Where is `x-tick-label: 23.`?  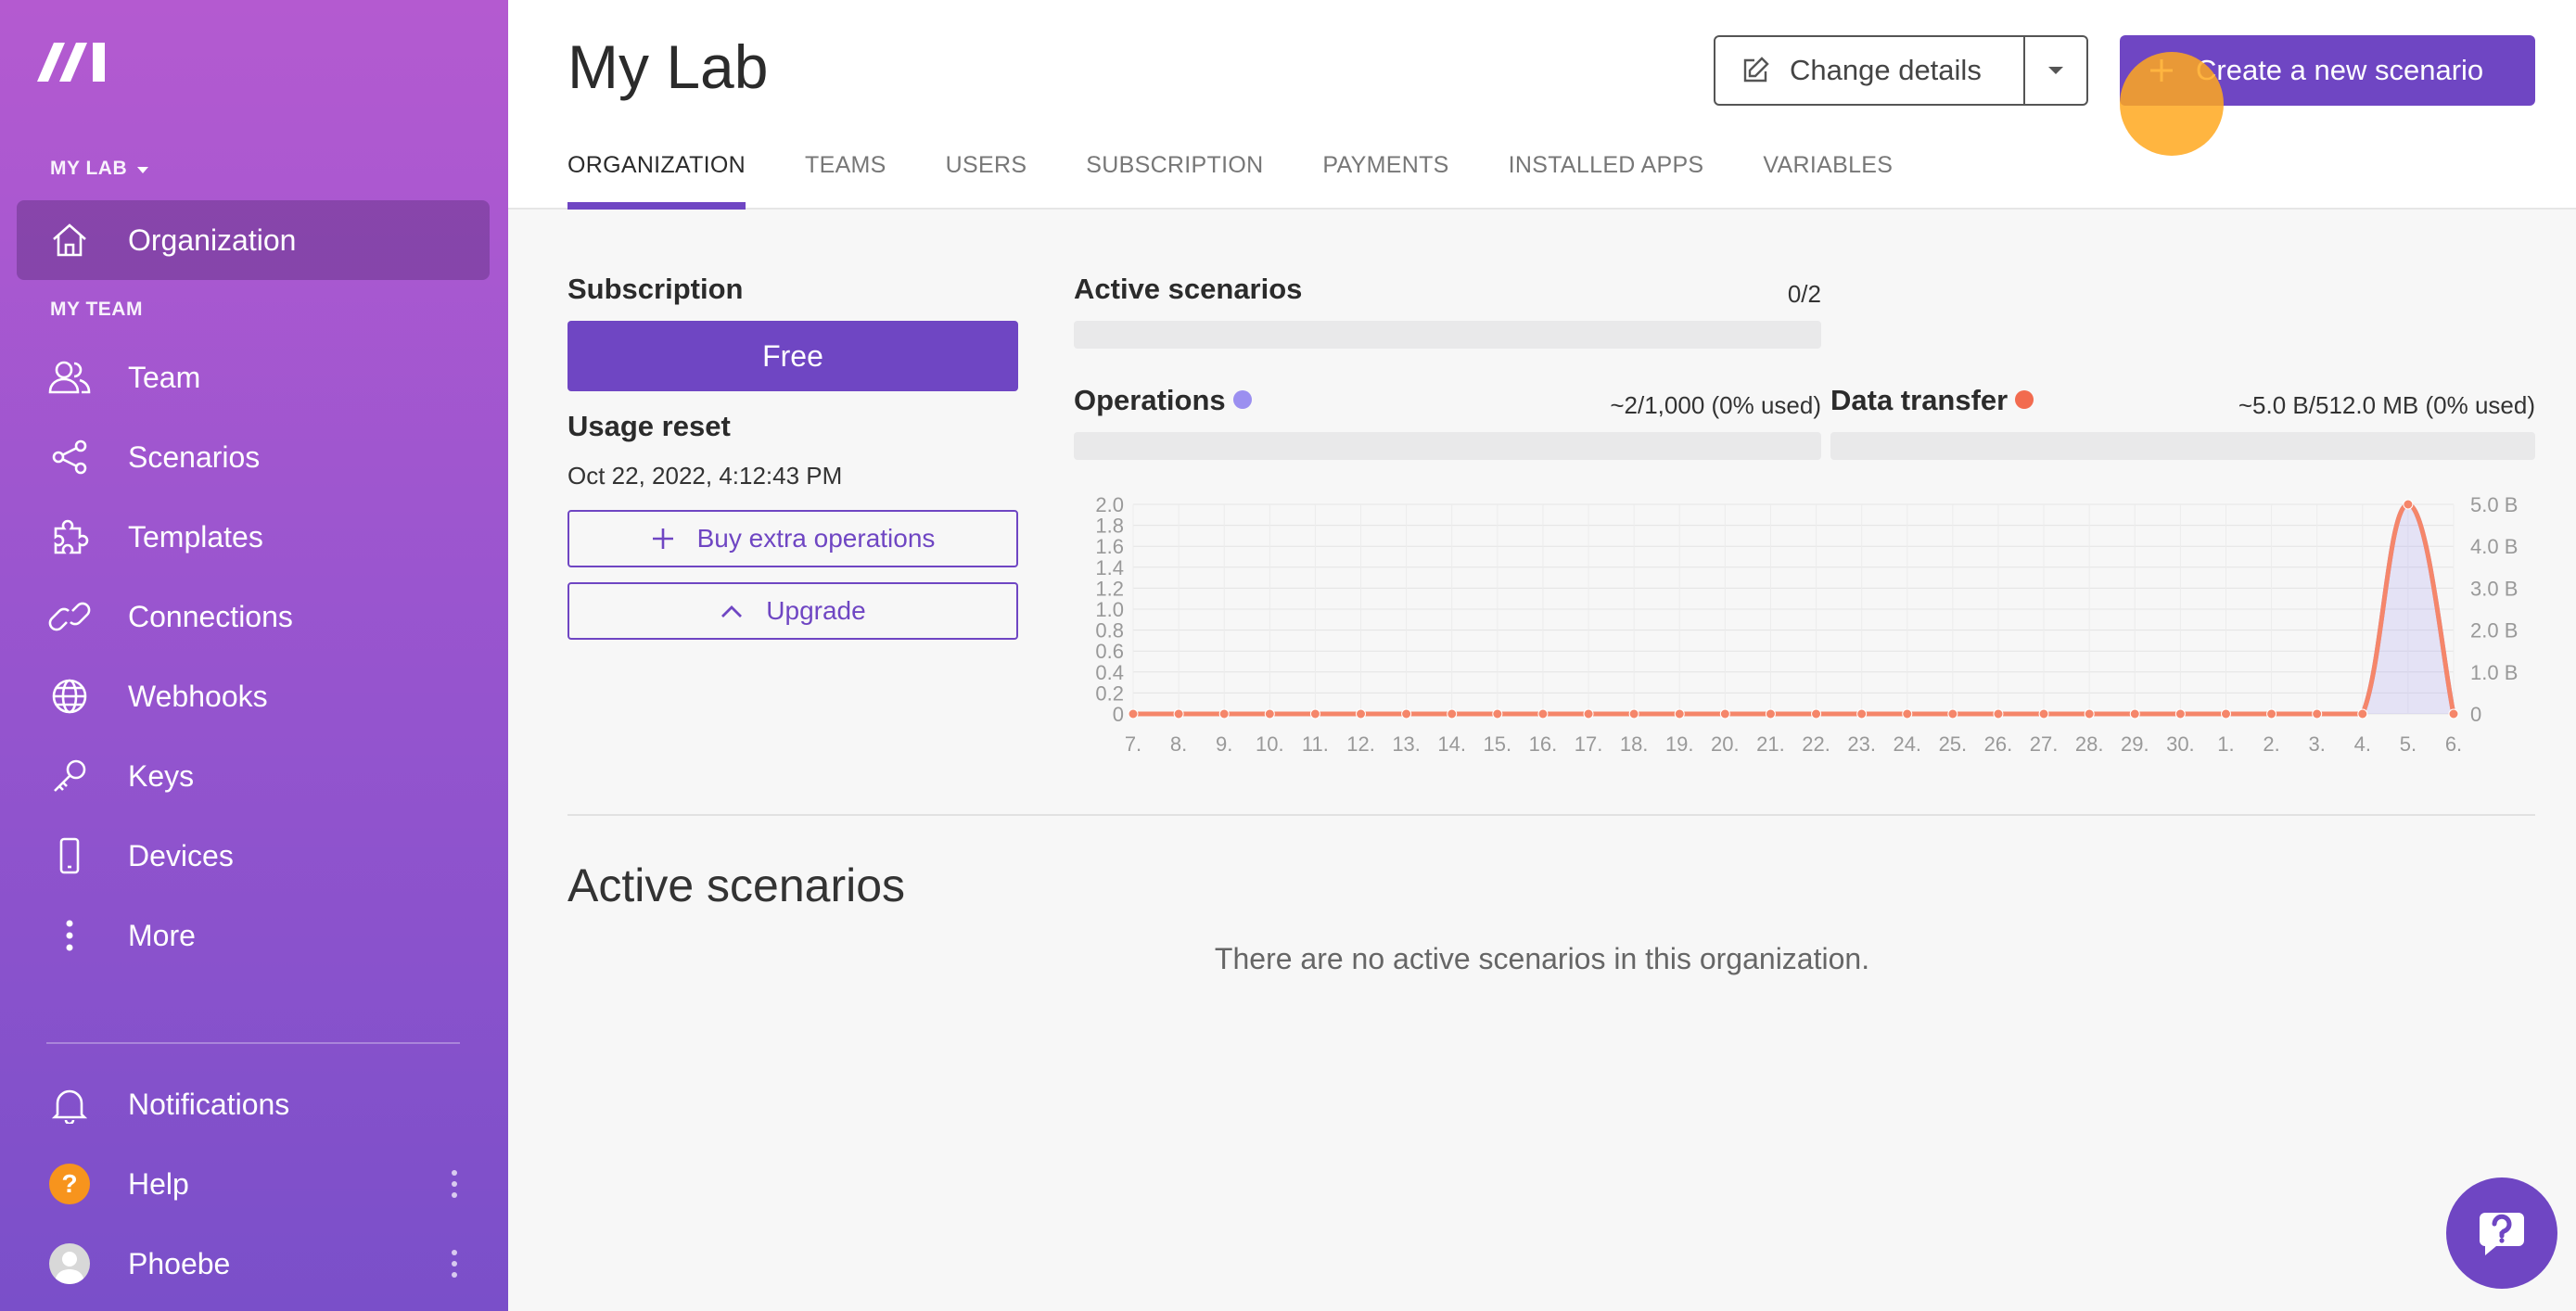
x-tick-label: 23. is located at coordinates (1861, 744).